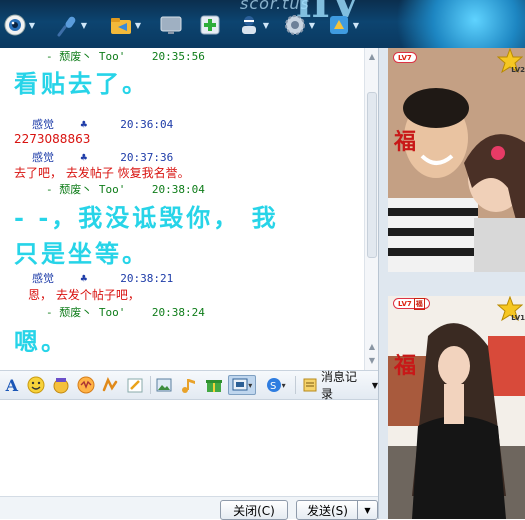 This screenshot has width=525, height=520. I want to click on font-button: A, so click(12, 385).